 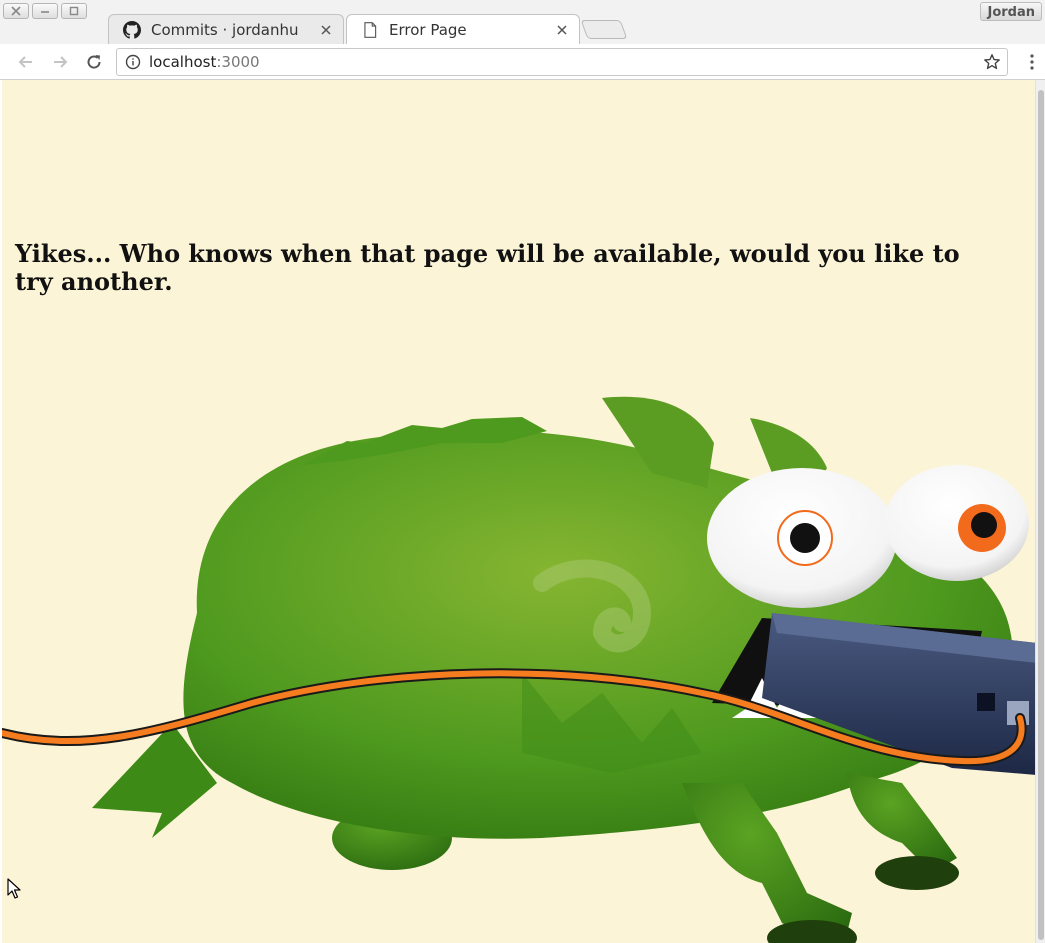 I want to click on vertical-scrollbar, so click(x=1040, y=511).